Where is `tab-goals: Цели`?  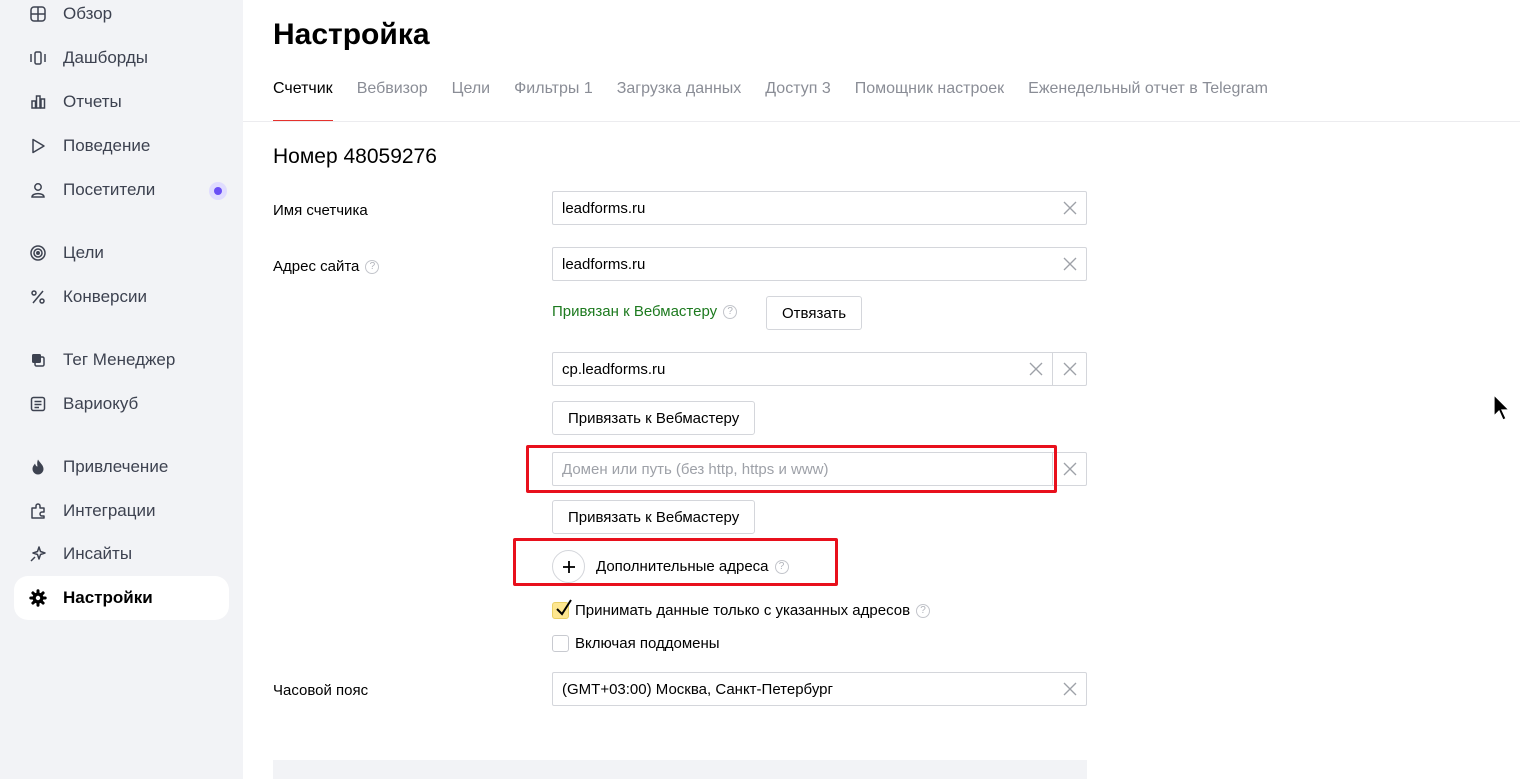 tab-goals: Цели is located at coordinates (471, 101).